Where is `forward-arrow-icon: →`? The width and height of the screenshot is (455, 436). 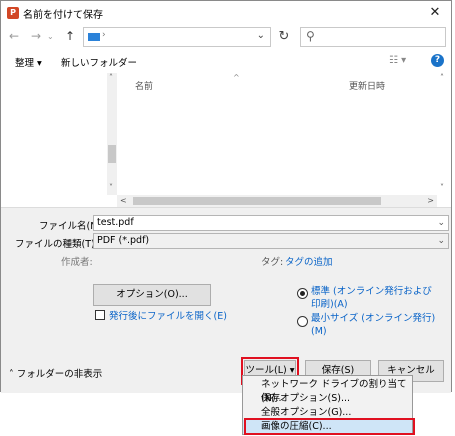
forward-arrow-icon: → is located at coordinates (36, 36).